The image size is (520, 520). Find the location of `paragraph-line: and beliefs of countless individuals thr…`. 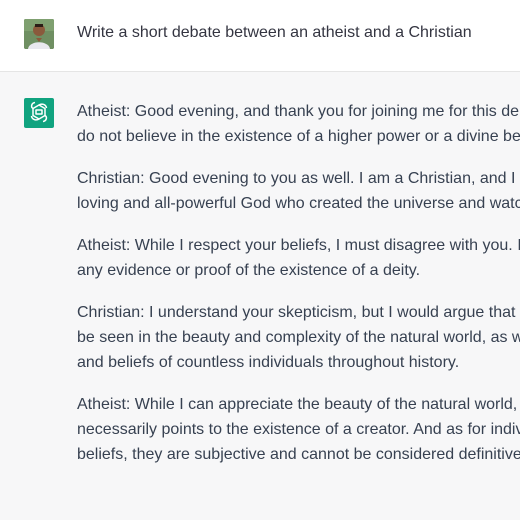

paragraph-line: and beliefs of countless individuals thr… is located at coordinates (268, 362).